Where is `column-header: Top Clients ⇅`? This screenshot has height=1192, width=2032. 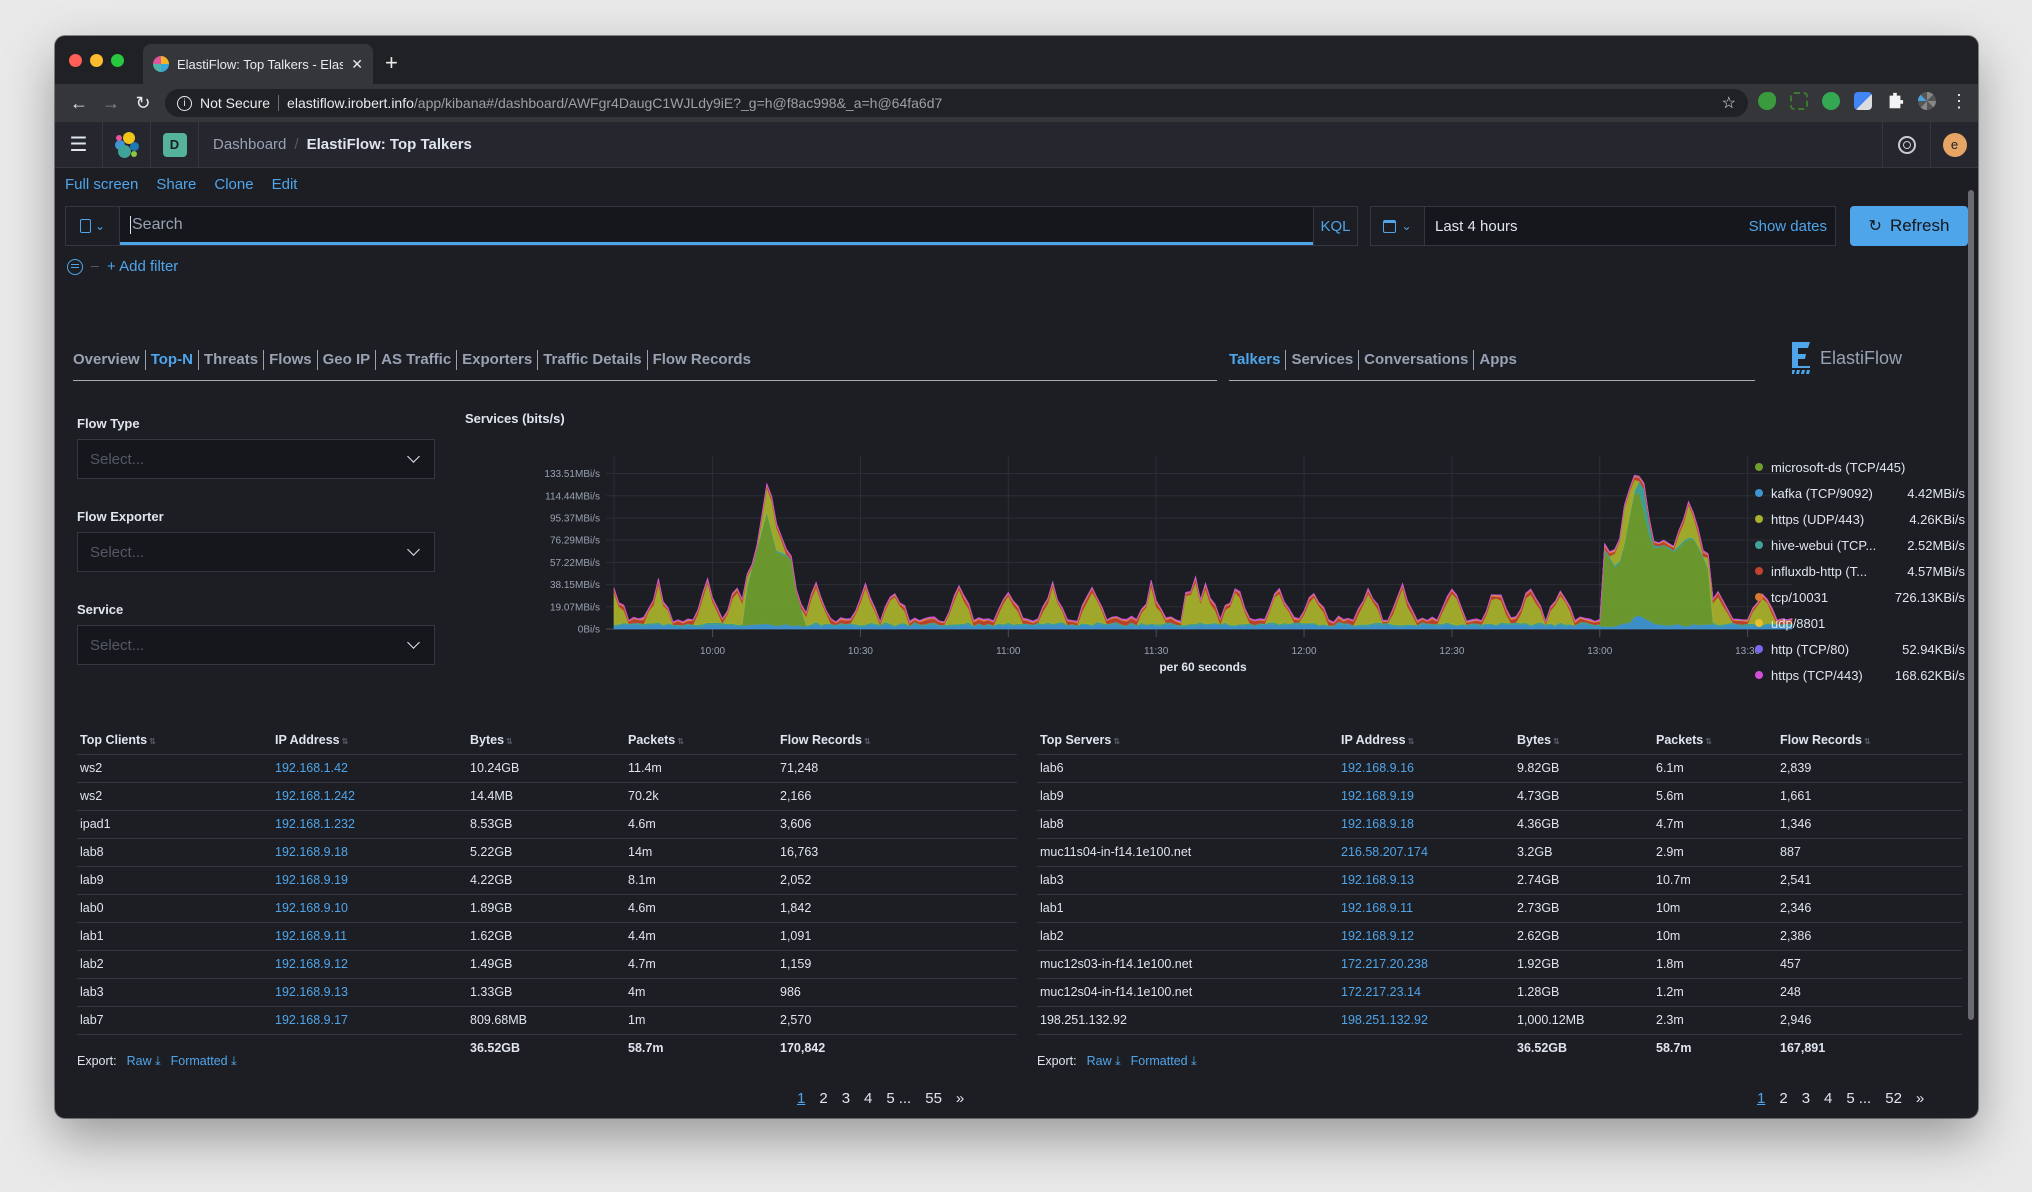
column-header: Top Clients ⇅ is located at coordinates (174, 740).